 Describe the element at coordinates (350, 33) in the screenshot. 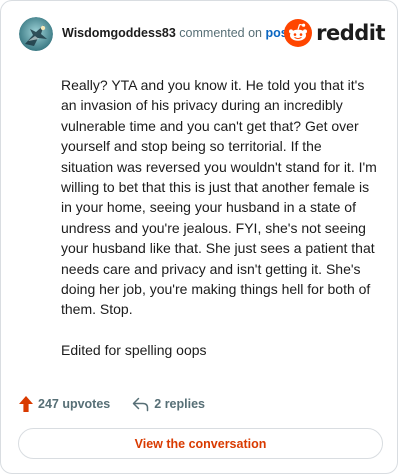

I see `brand-wordmark: reddit` at that location.